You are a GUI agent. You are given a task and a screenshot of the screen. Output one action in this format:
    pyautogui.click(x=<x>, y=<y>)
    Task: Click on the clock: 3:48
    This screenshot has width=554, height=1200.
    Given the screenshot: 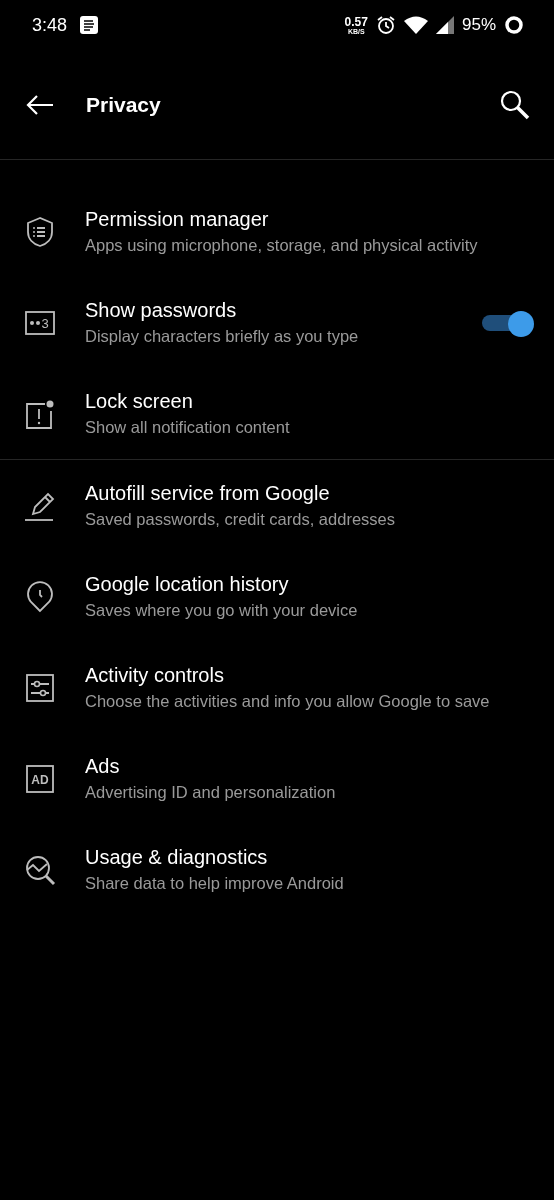 What is the action you would take?
    pyautogui.click(x=50, y=25)
    